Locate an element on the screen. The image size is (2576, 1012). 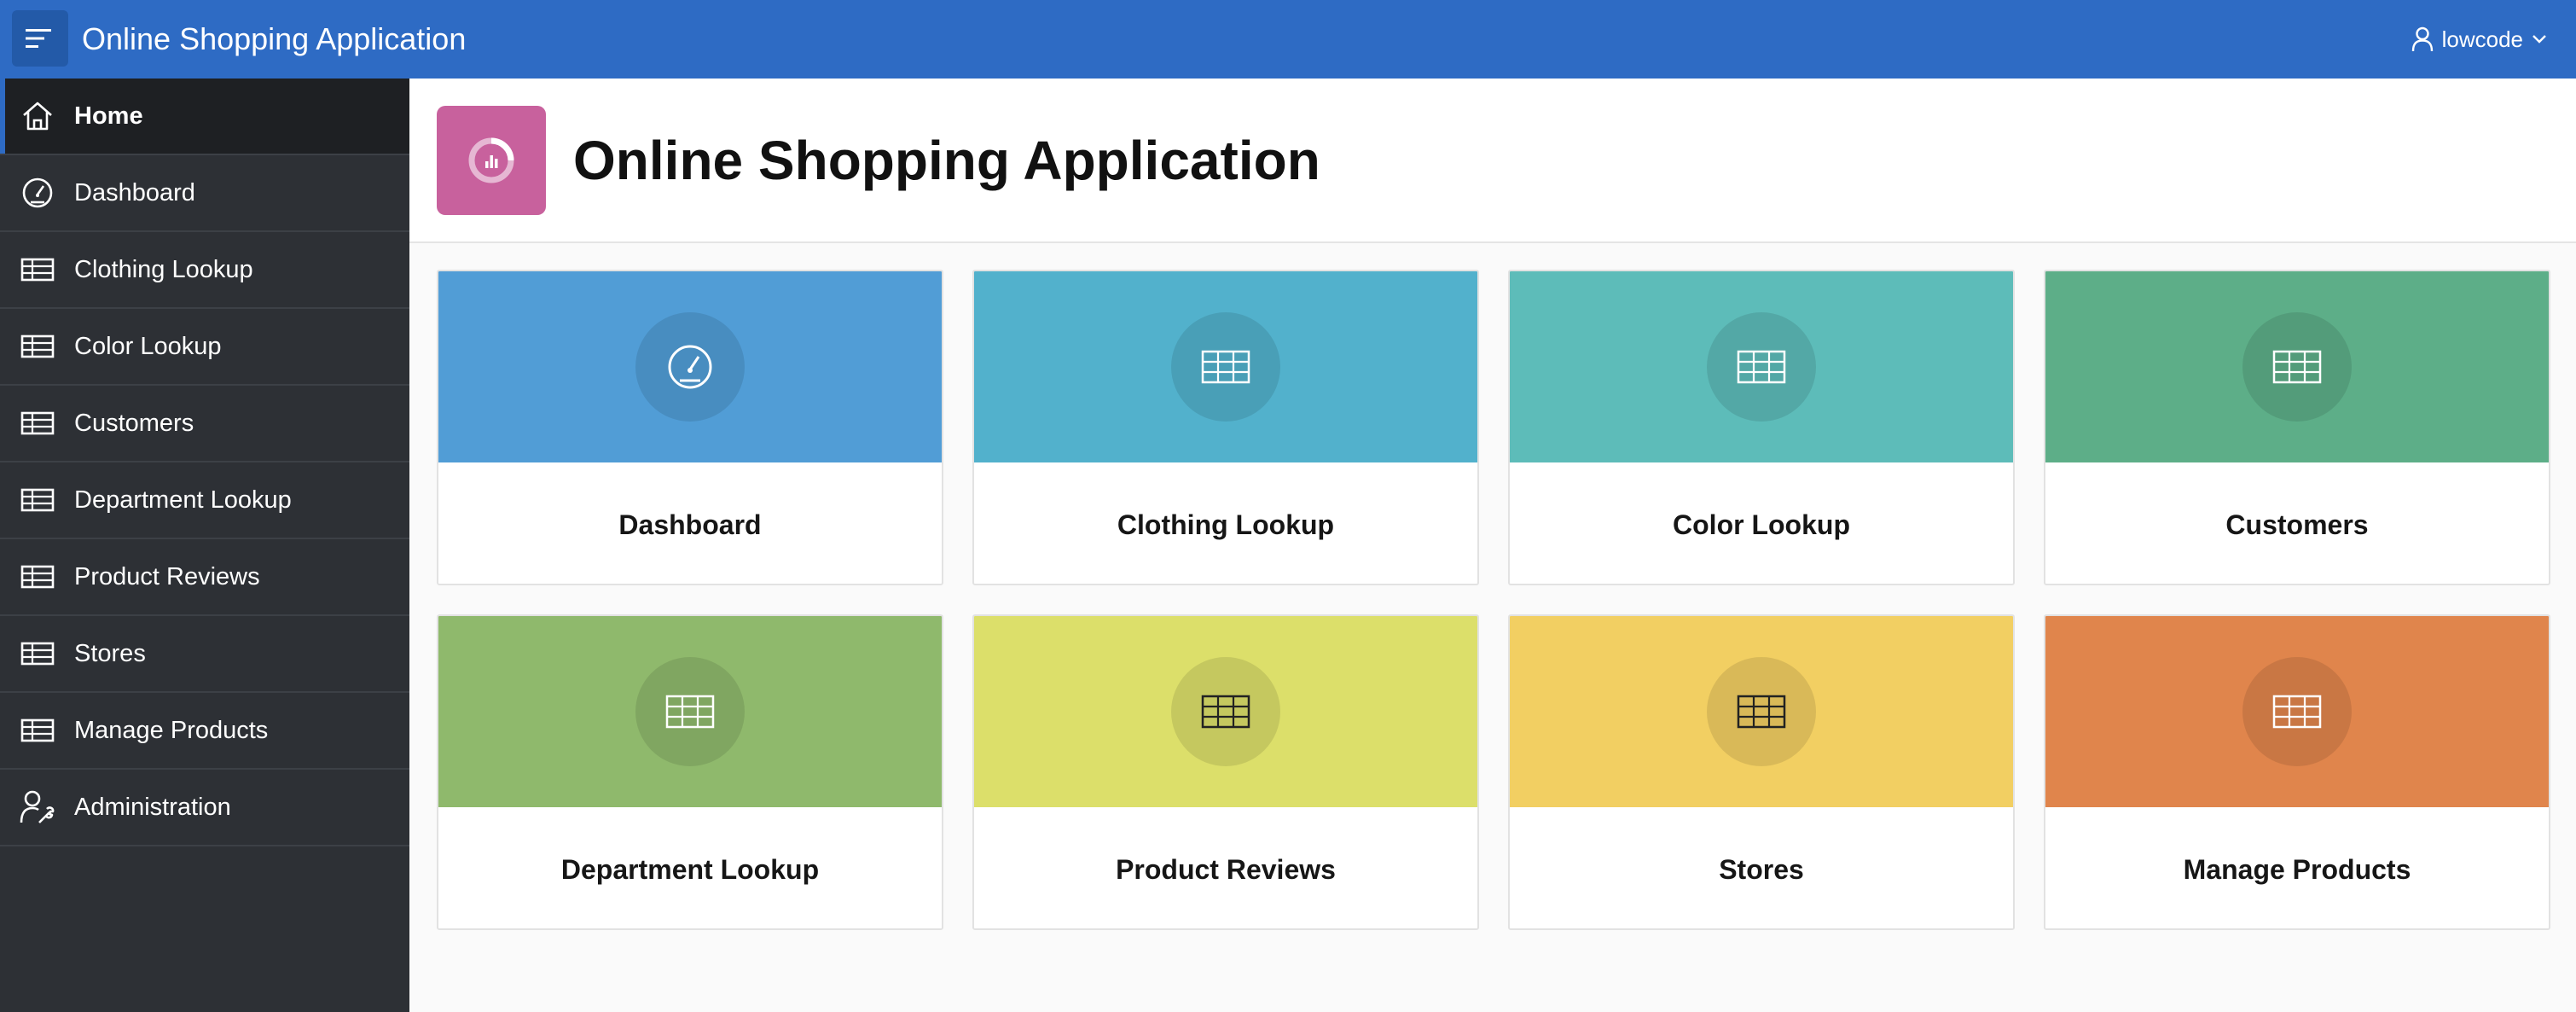
card-label: Clothing Lookup is located at coordinates (1226, 524).